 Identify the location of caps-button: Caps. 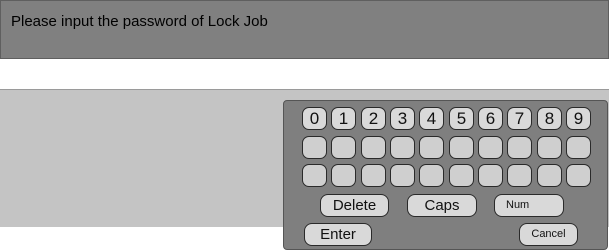
(442, 205).